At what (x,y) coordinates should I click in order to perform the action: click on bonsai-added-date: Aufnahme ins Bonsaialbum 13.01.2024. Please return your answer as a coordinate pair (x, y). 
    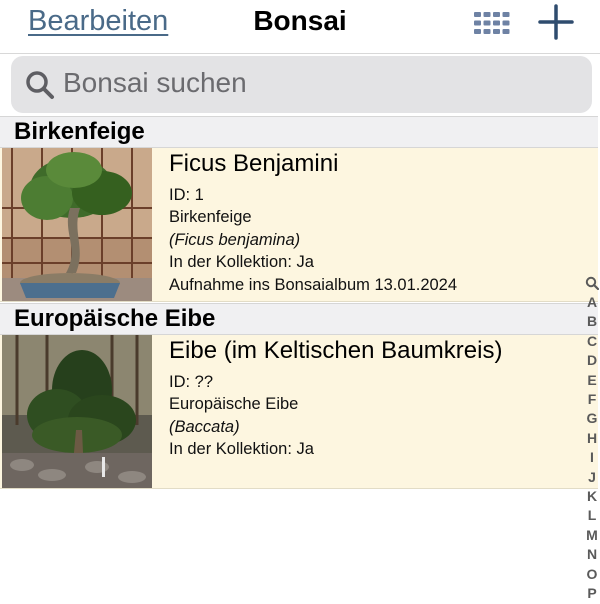
    Looking at the image, I should click on (313, 285).